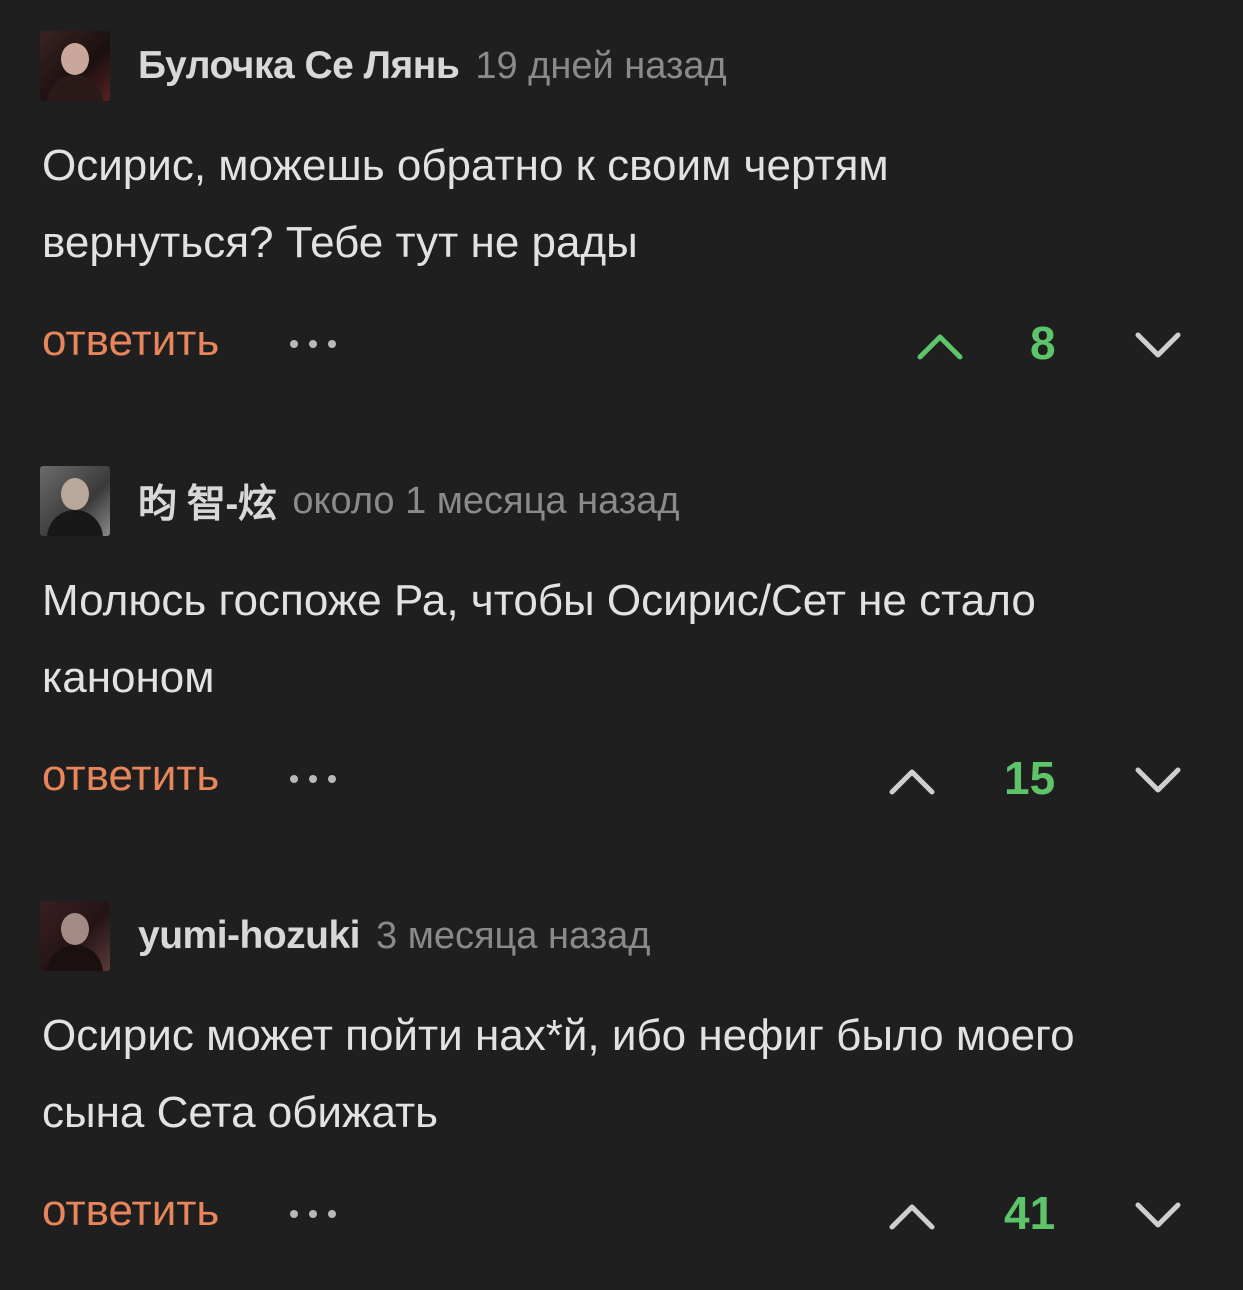  Describe the element at coordinates (621, 345) in the screenshot. I see `comment-actions: ответить 8` at that location.